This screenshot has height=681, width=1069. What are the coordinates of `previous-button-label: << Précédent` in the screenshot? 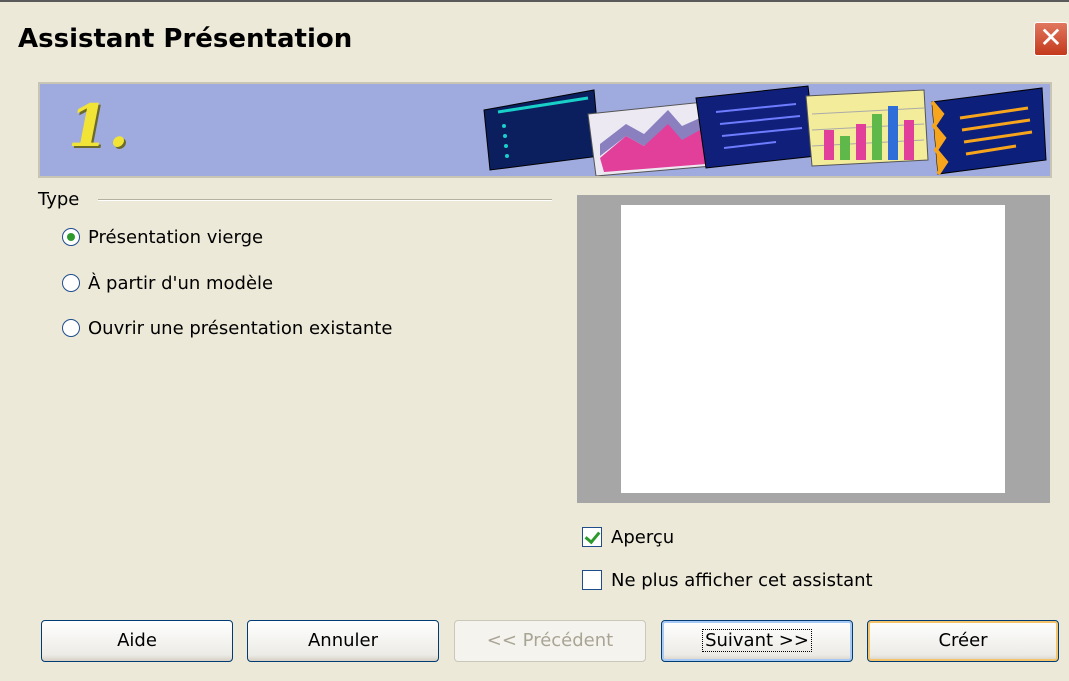 It's located at (550, 640).